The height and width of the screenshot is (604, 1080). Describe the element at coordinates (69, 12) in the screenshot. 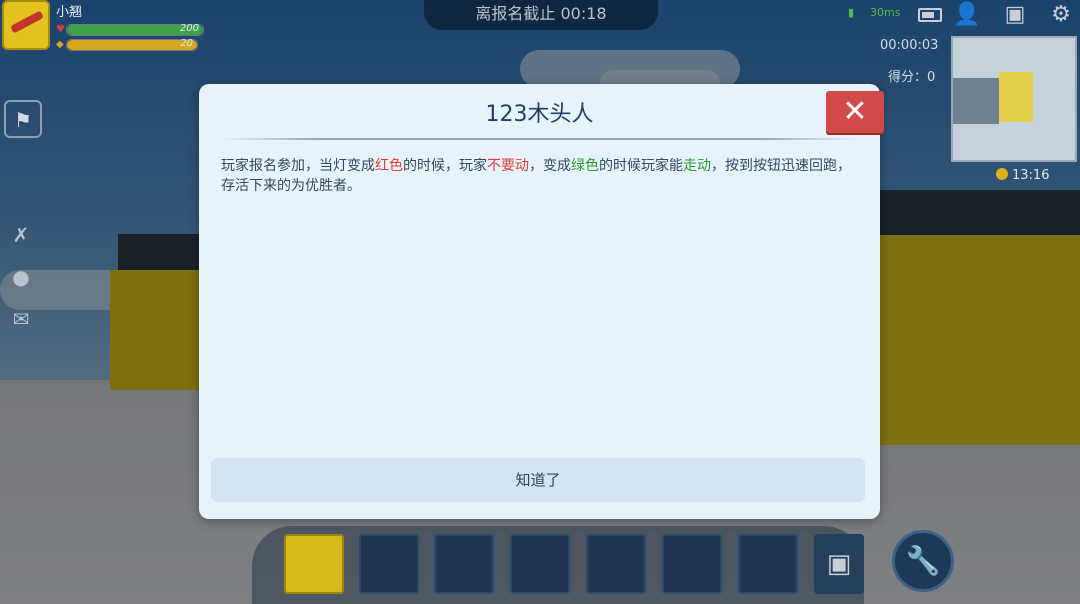

I see `player-name: 小翘` at that location.